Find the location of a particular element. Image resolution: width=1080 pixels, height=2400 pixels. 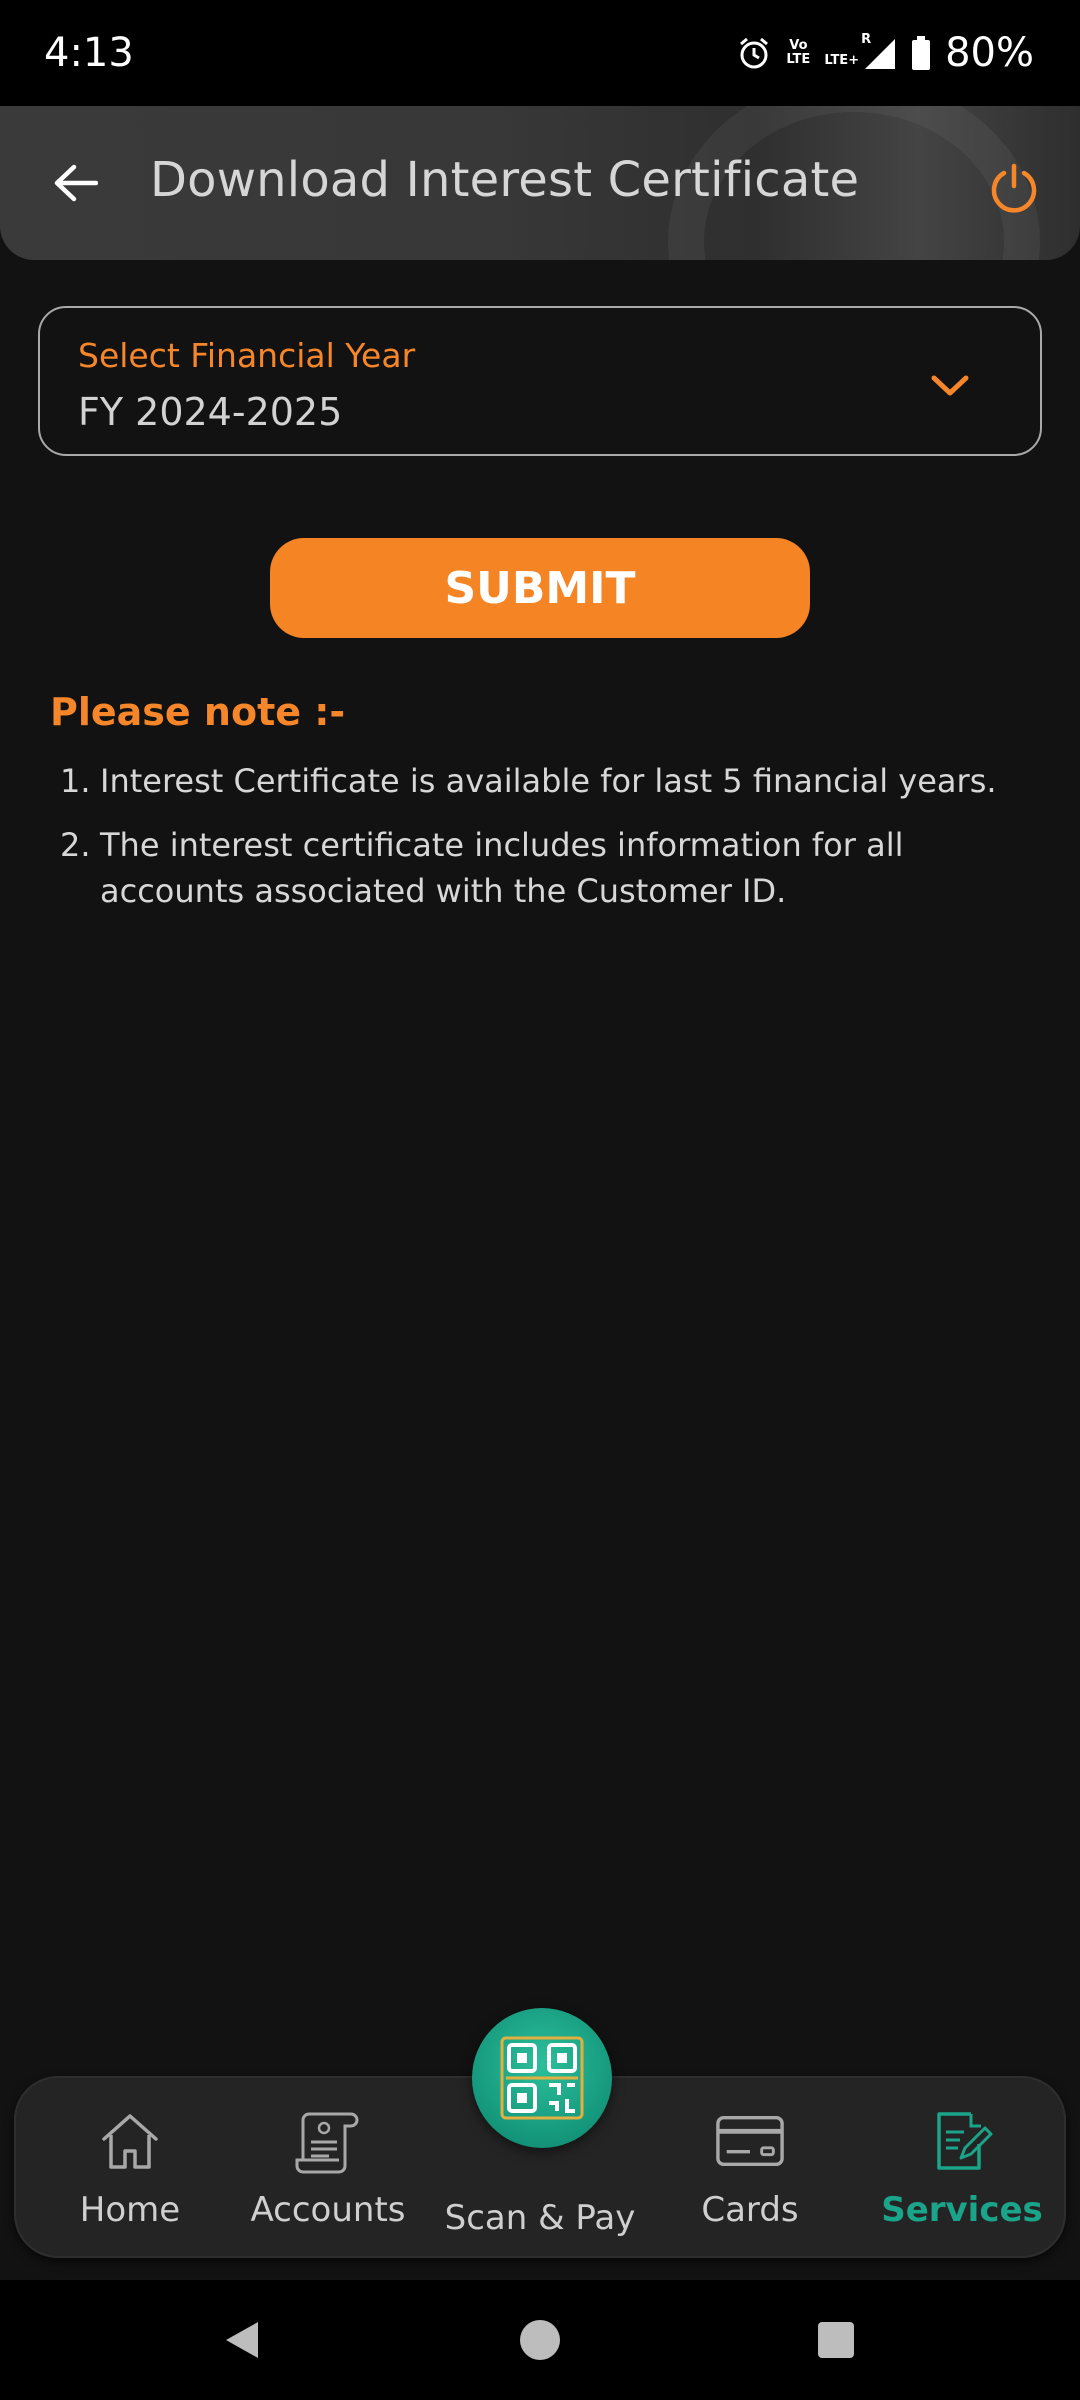

back-button is located at coordinates (75, 183).